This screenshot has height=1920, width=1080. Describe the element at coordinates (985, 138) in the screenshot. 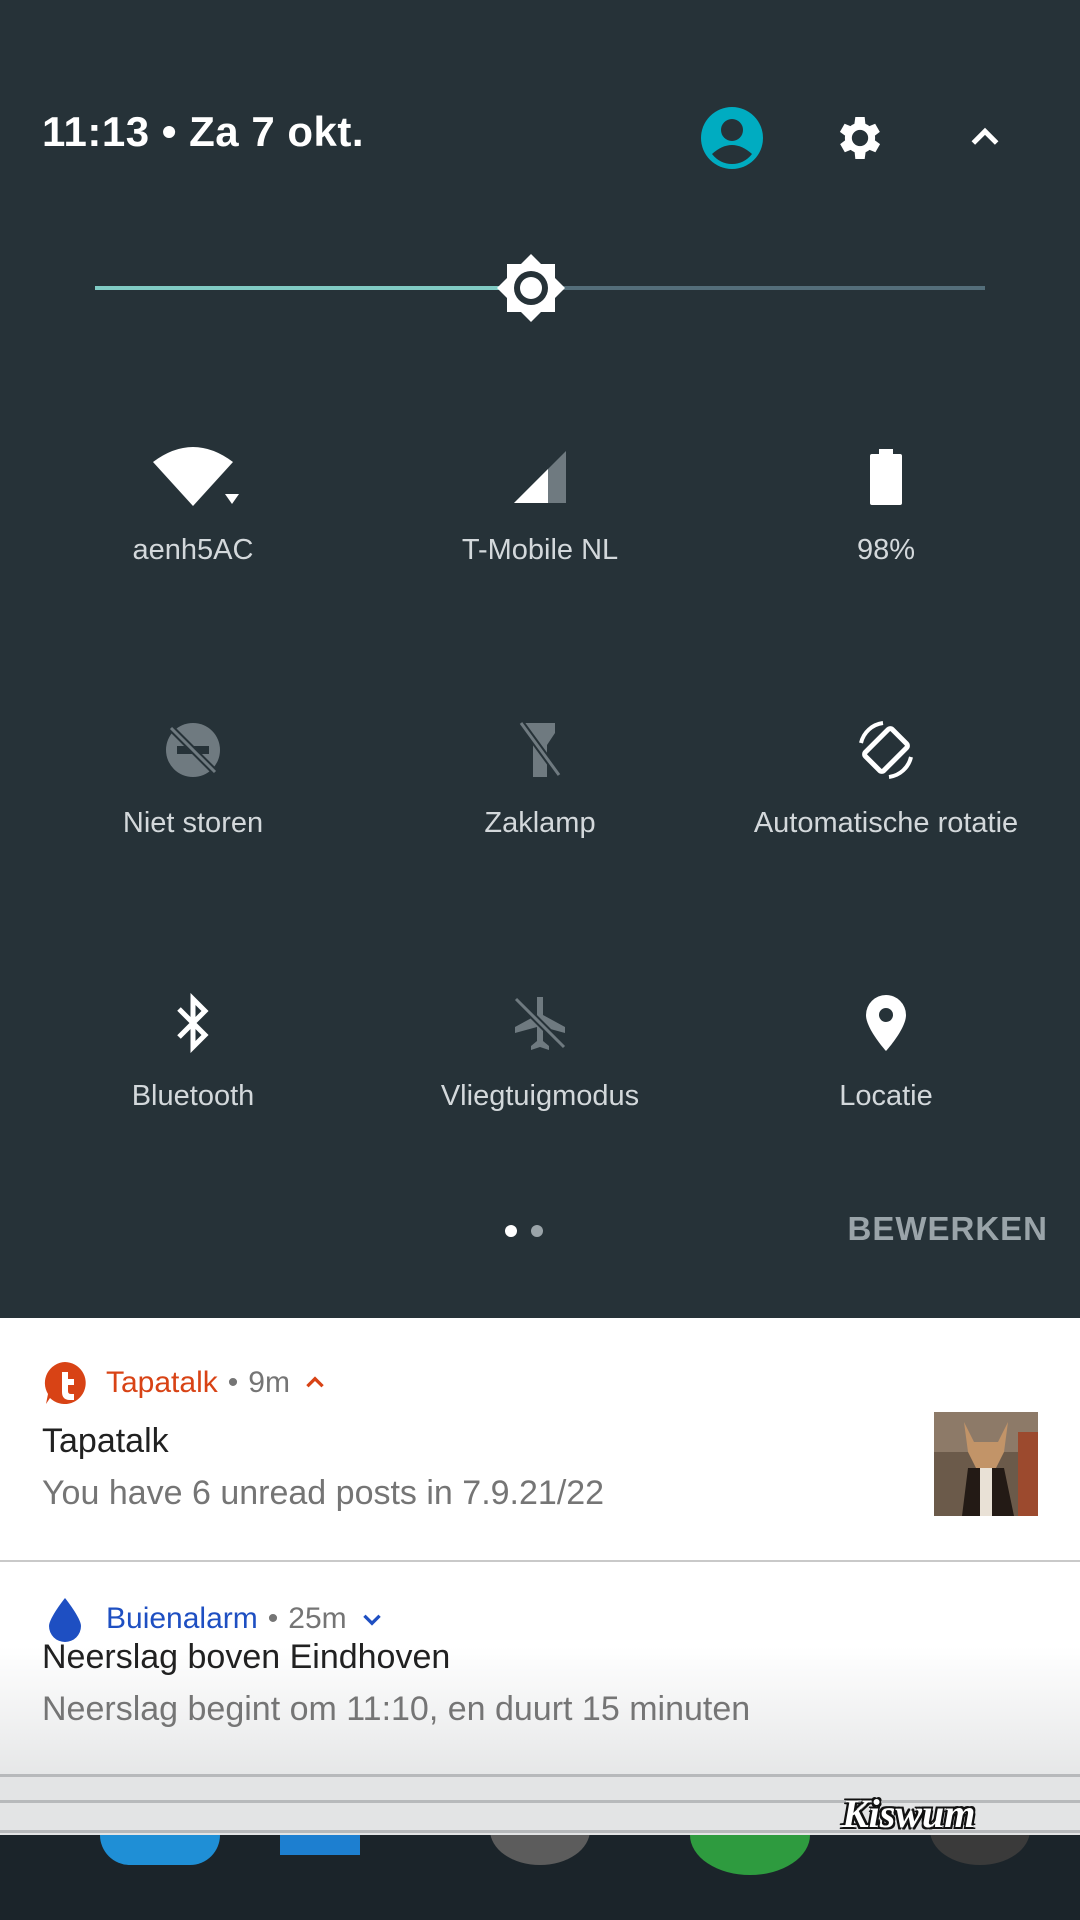

I see `collapse-chevron-up-icon` at that location.